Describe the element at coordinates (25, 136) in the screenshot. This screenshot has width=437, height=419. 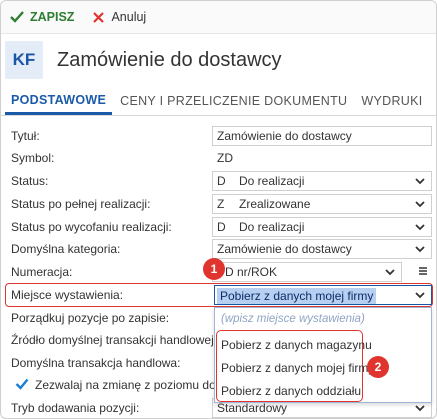
I see `label-tytul: Tytuł:` at that location.